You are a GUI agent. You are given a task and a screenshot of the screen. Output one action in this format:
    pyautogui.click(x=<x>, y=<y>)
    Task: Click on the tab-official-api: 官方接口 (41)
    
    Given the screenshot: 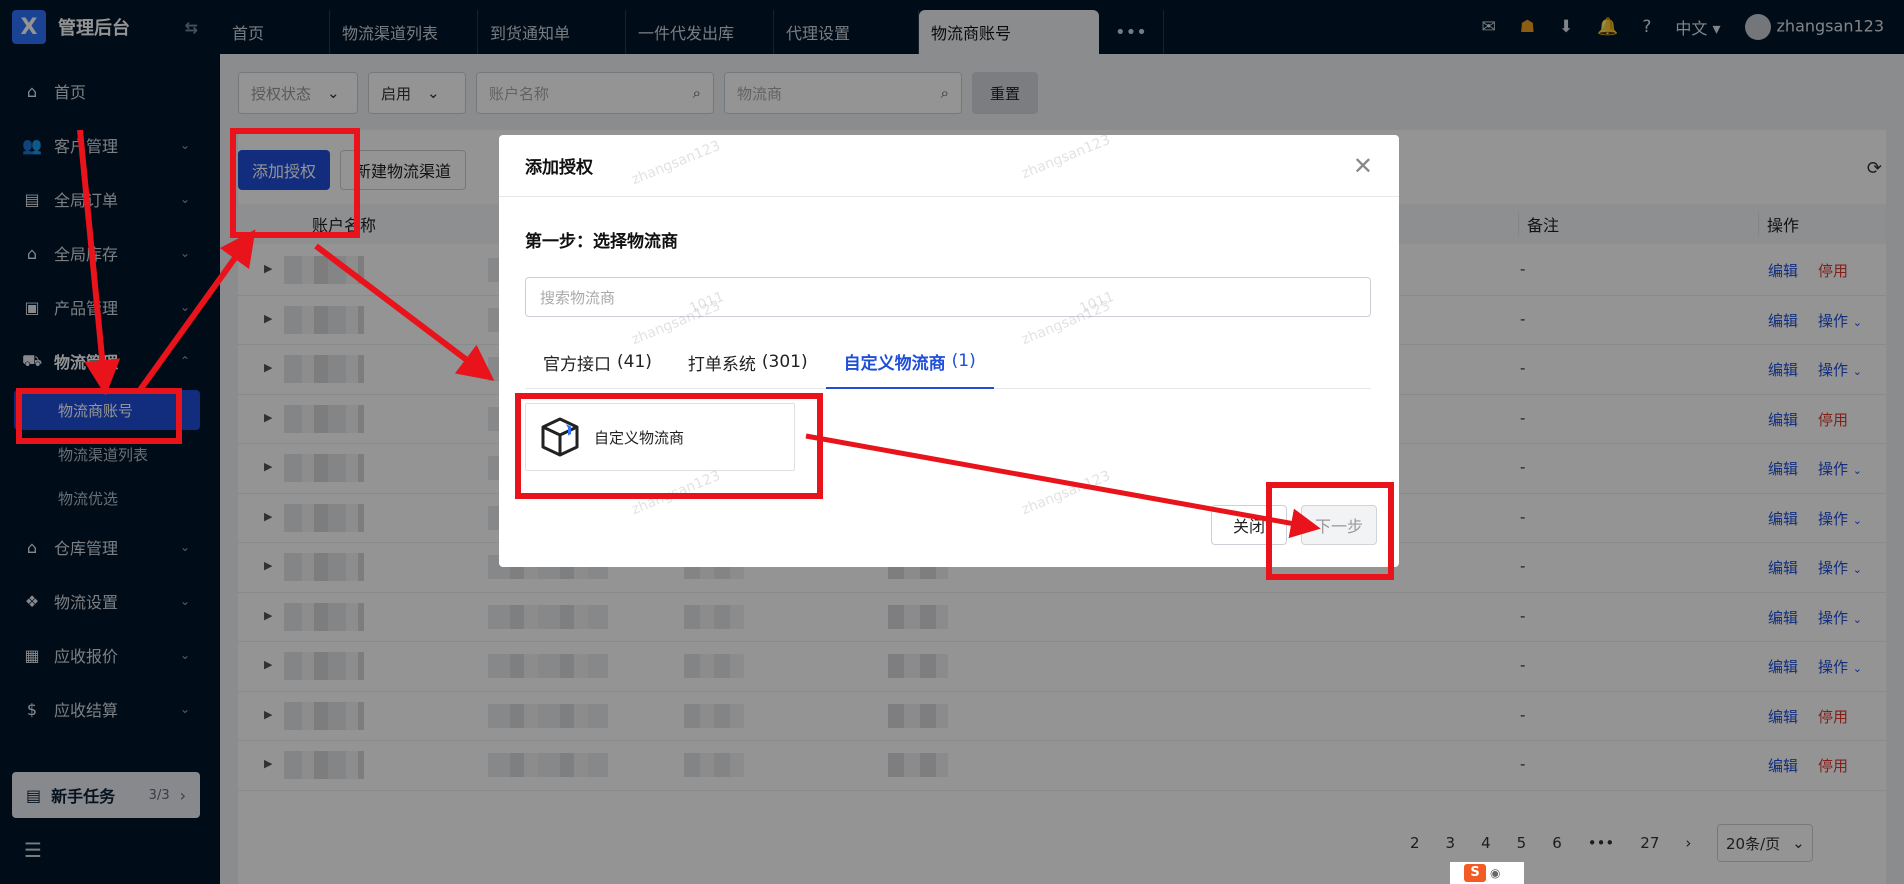 What is the action you would take?
    pyautogui.click(x=597, y=362)
    